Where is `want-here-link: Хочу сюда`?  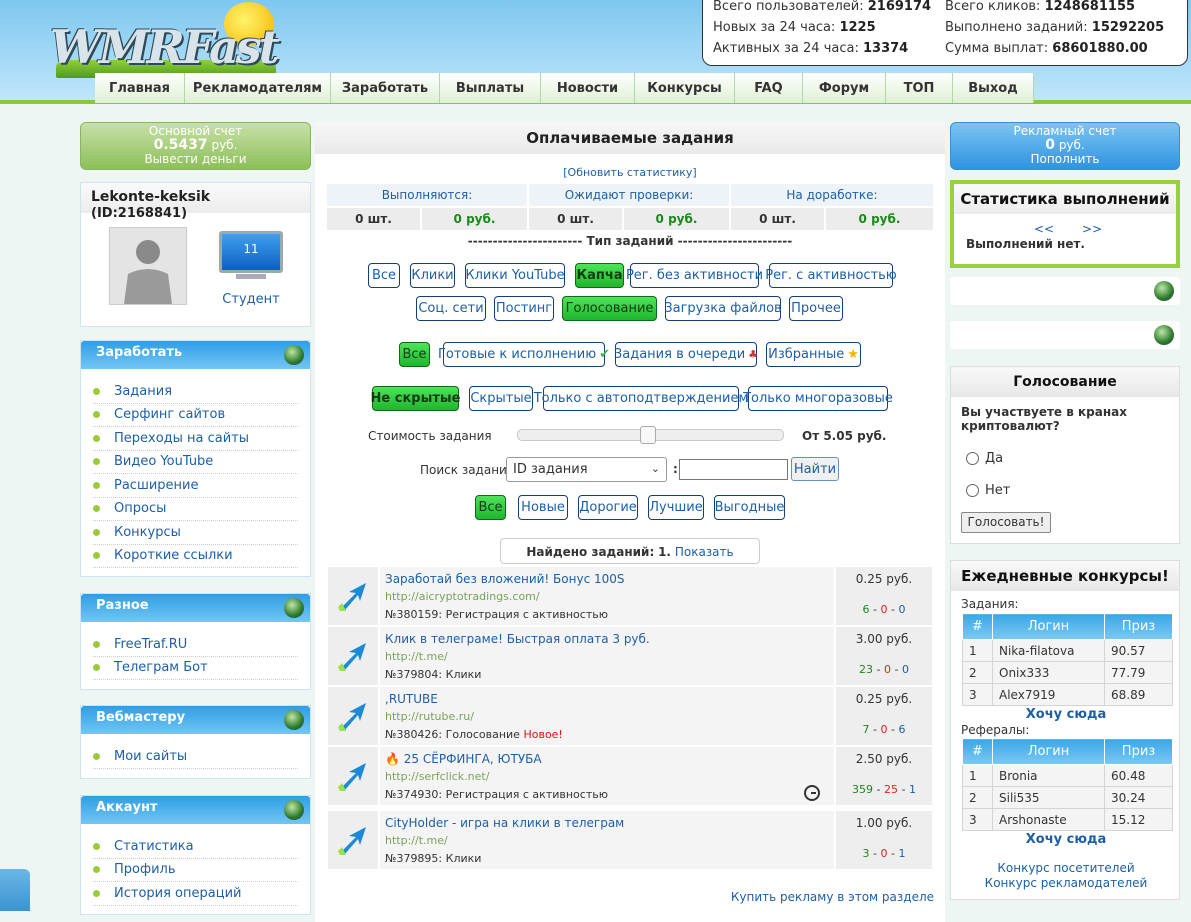
want-here-link: Хочу сюда is located at coordinates (1066, 714).